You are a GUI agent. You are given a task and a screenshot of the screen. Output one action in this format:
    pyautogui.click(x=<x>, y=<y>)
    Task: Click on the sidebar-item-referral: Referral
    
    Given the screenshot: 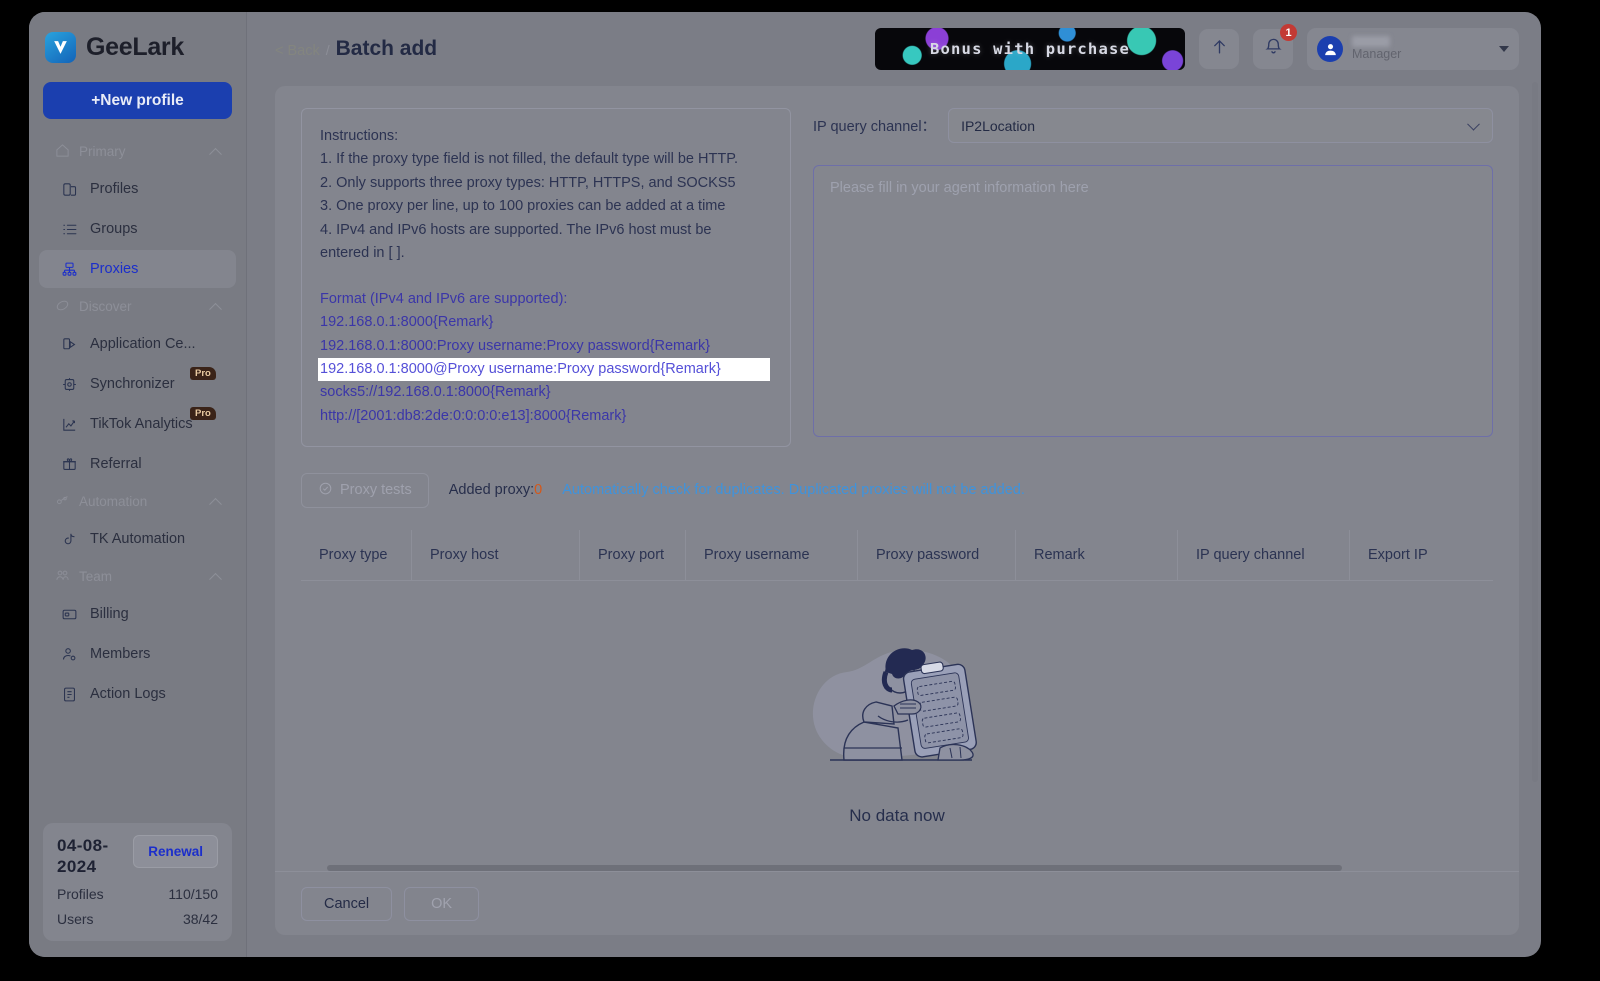 What is the action you would take?
    pyautogui.click(x=137, y=464)
    